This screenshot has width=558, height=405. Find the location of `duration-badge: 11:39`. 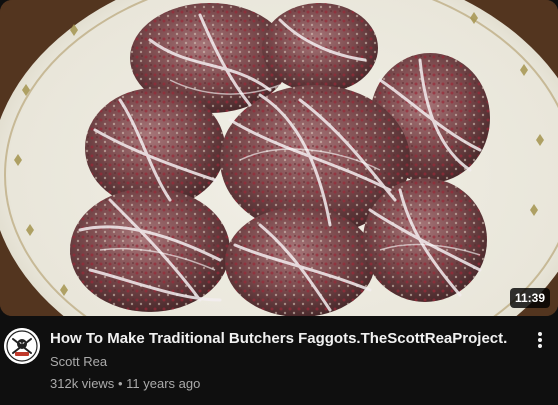

duration-badge: 11:39 is located at coordinates (529, 298).